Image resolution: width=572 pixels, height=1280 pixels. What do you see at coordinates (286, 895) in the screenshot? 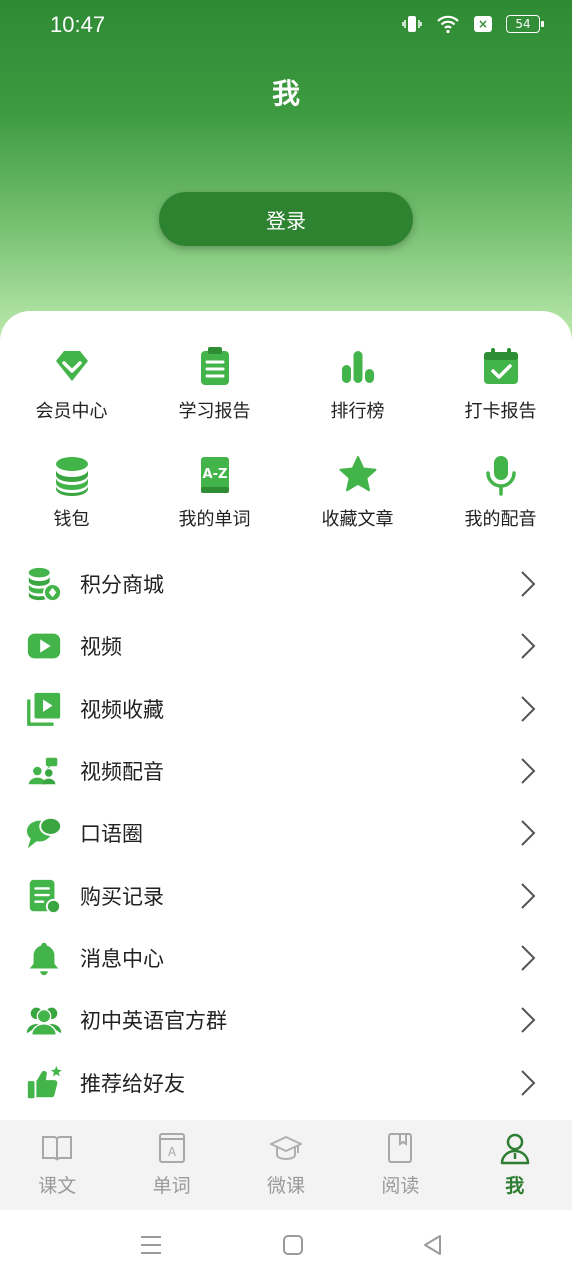
I see `list-item-purchase-history: 购买记录` at bounding box center [286, 895].